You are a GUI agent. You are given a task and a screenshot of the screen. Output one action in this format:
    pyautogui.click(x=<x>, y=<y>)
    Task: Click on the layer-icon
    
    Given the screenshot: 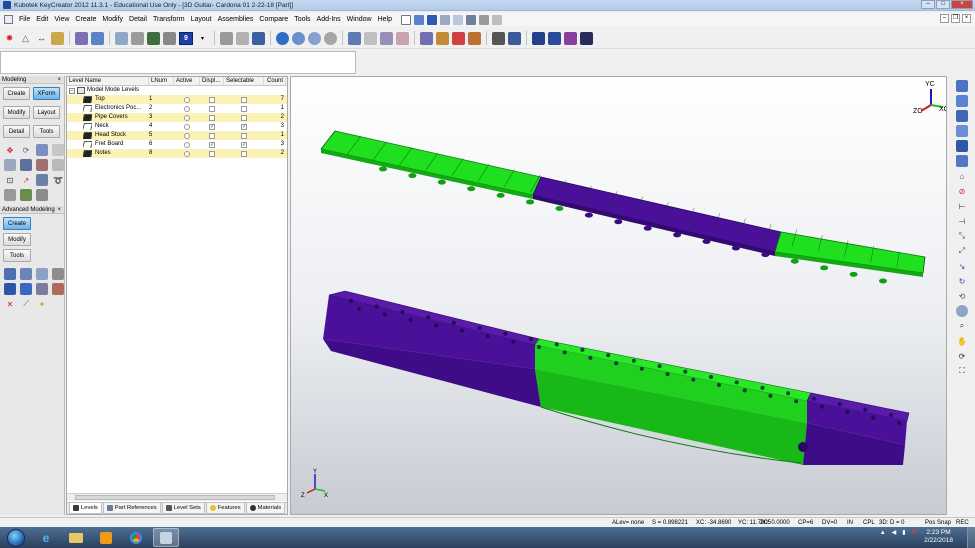 What is the action you would take?
    pyautogui.click(x=121, y=38)
    